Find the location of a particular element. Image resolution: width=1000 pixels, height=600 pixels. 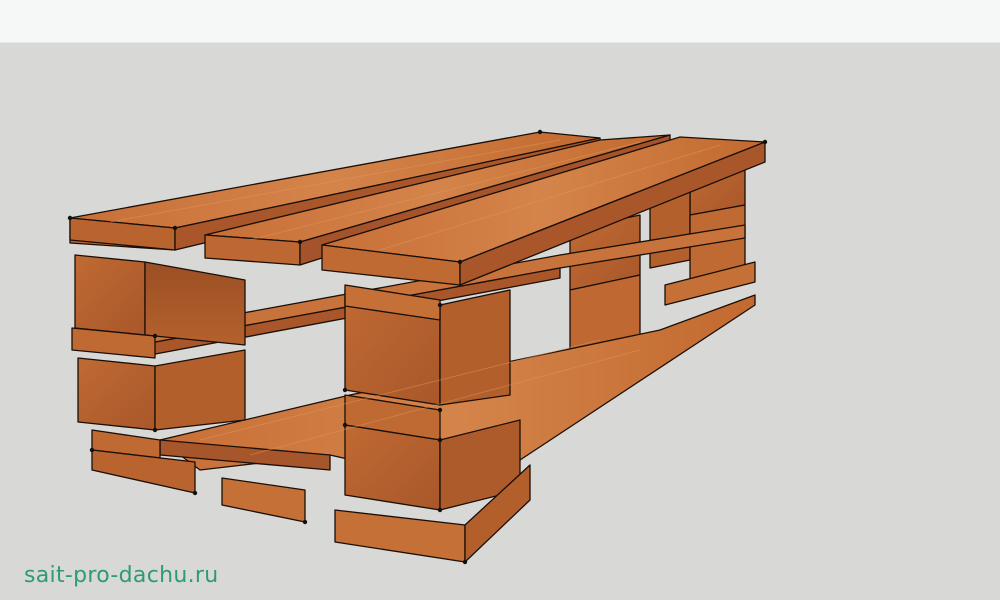

left-end is located at coordinates (187, 370).